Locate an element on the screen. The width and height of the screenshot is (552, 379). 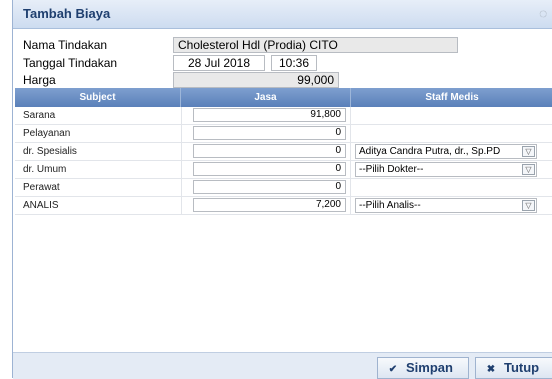
harga-label: Harga is located at coordinates (39, 80).